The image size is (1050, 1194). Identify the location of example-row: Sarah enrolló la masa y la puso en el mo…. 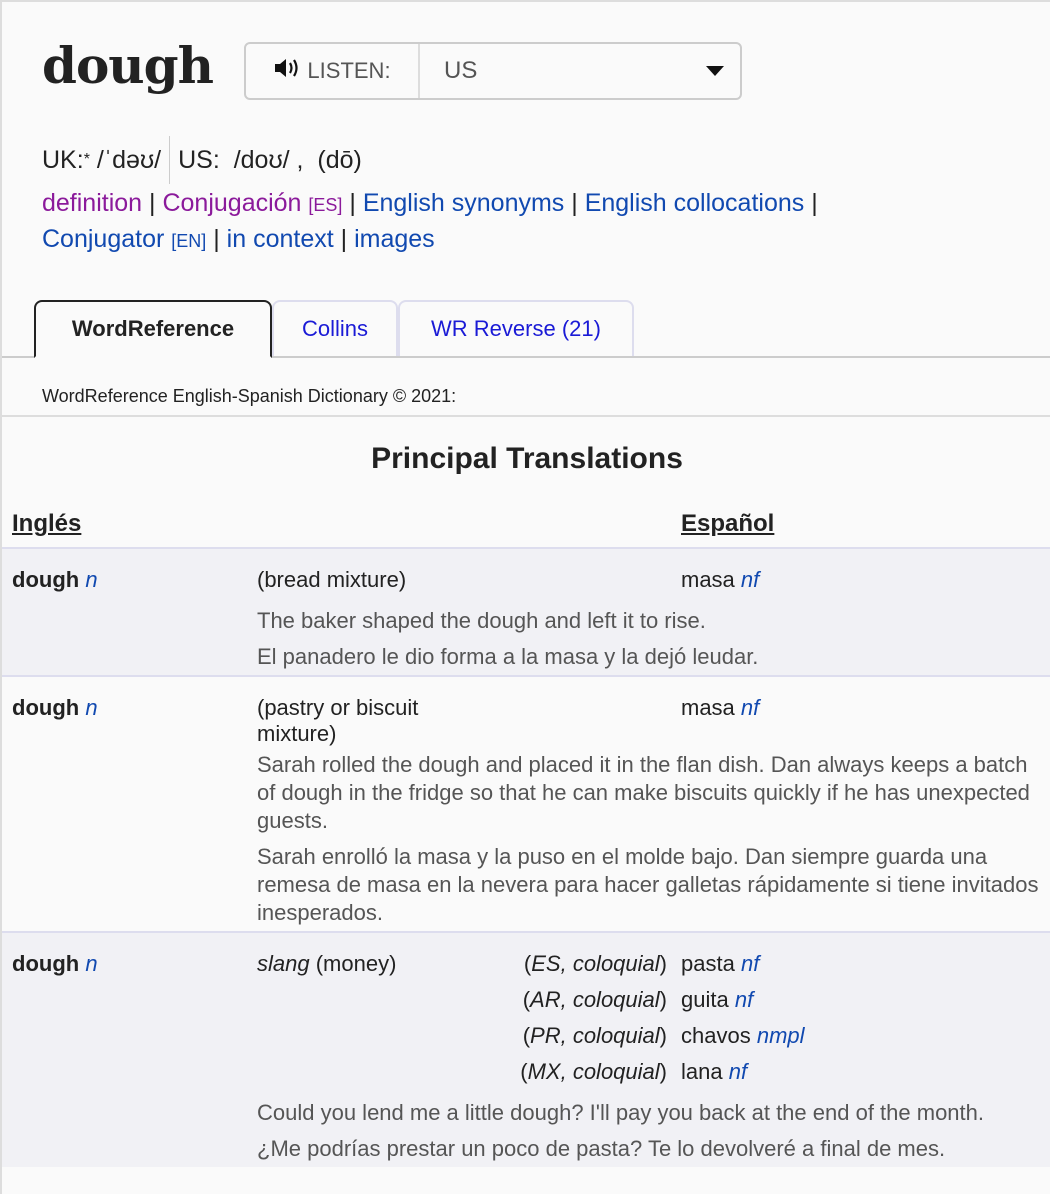
(526, 885).